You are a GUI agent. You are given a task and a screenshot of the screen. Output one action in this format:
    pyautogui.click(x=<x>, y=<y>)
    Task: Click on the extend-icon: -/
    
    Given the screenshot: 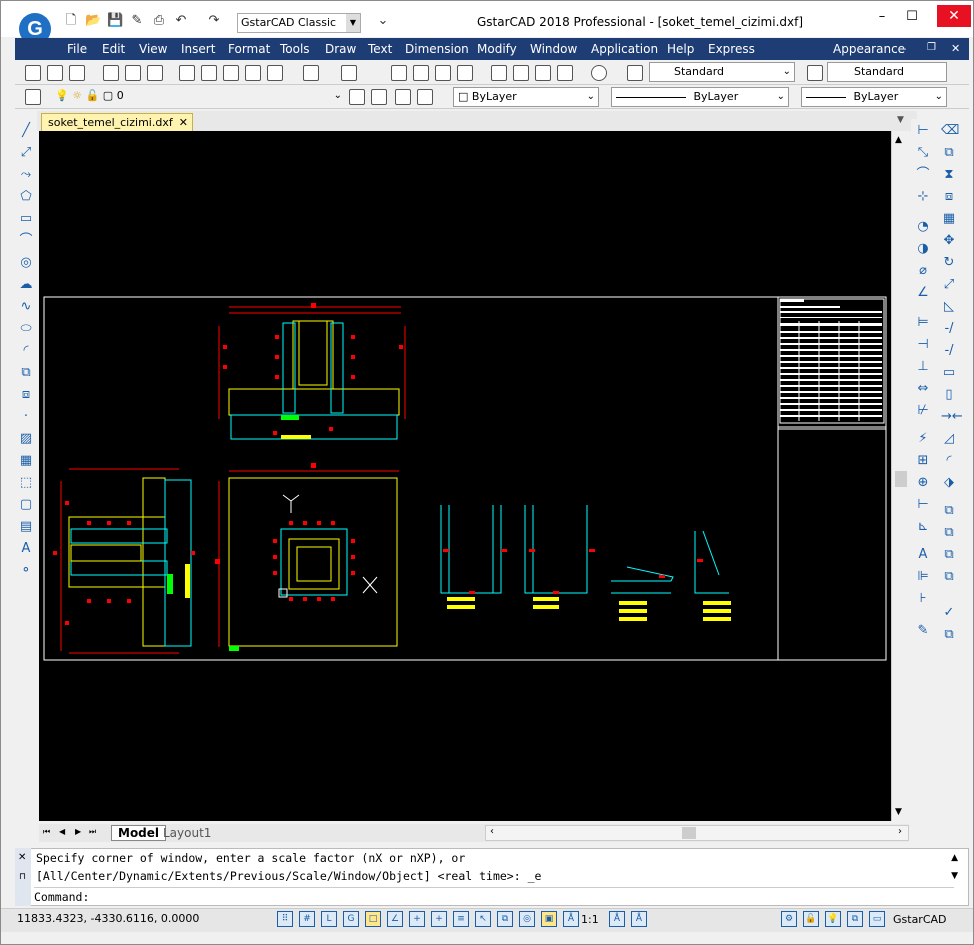 What is the action you would take?
    pyautogui.click(x=949, y=351)
    